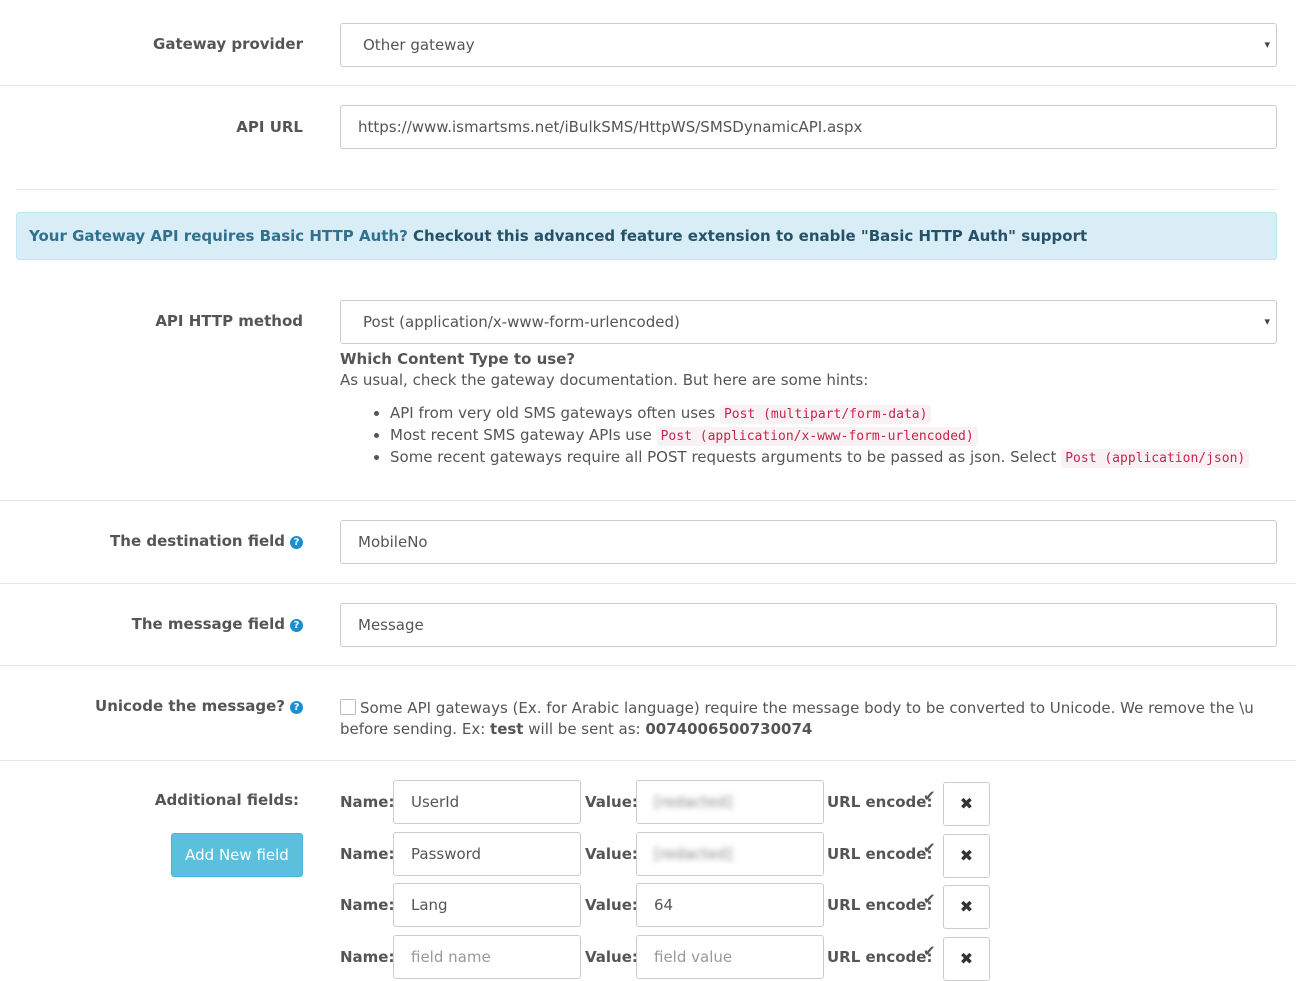 The image size is (1296, 981). I want to click on message-field-input: Message, so click(808, 625).